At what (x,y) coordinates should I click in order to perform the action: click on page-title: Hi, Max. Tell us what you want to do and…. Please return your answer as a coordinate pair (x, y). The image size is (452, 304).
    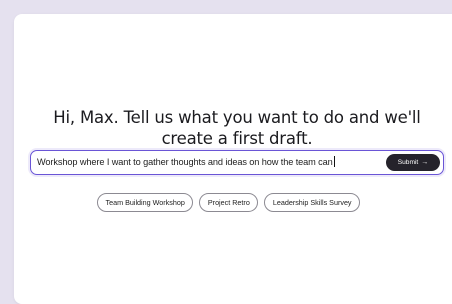
    Looking at the image, I should click on (233, 128).